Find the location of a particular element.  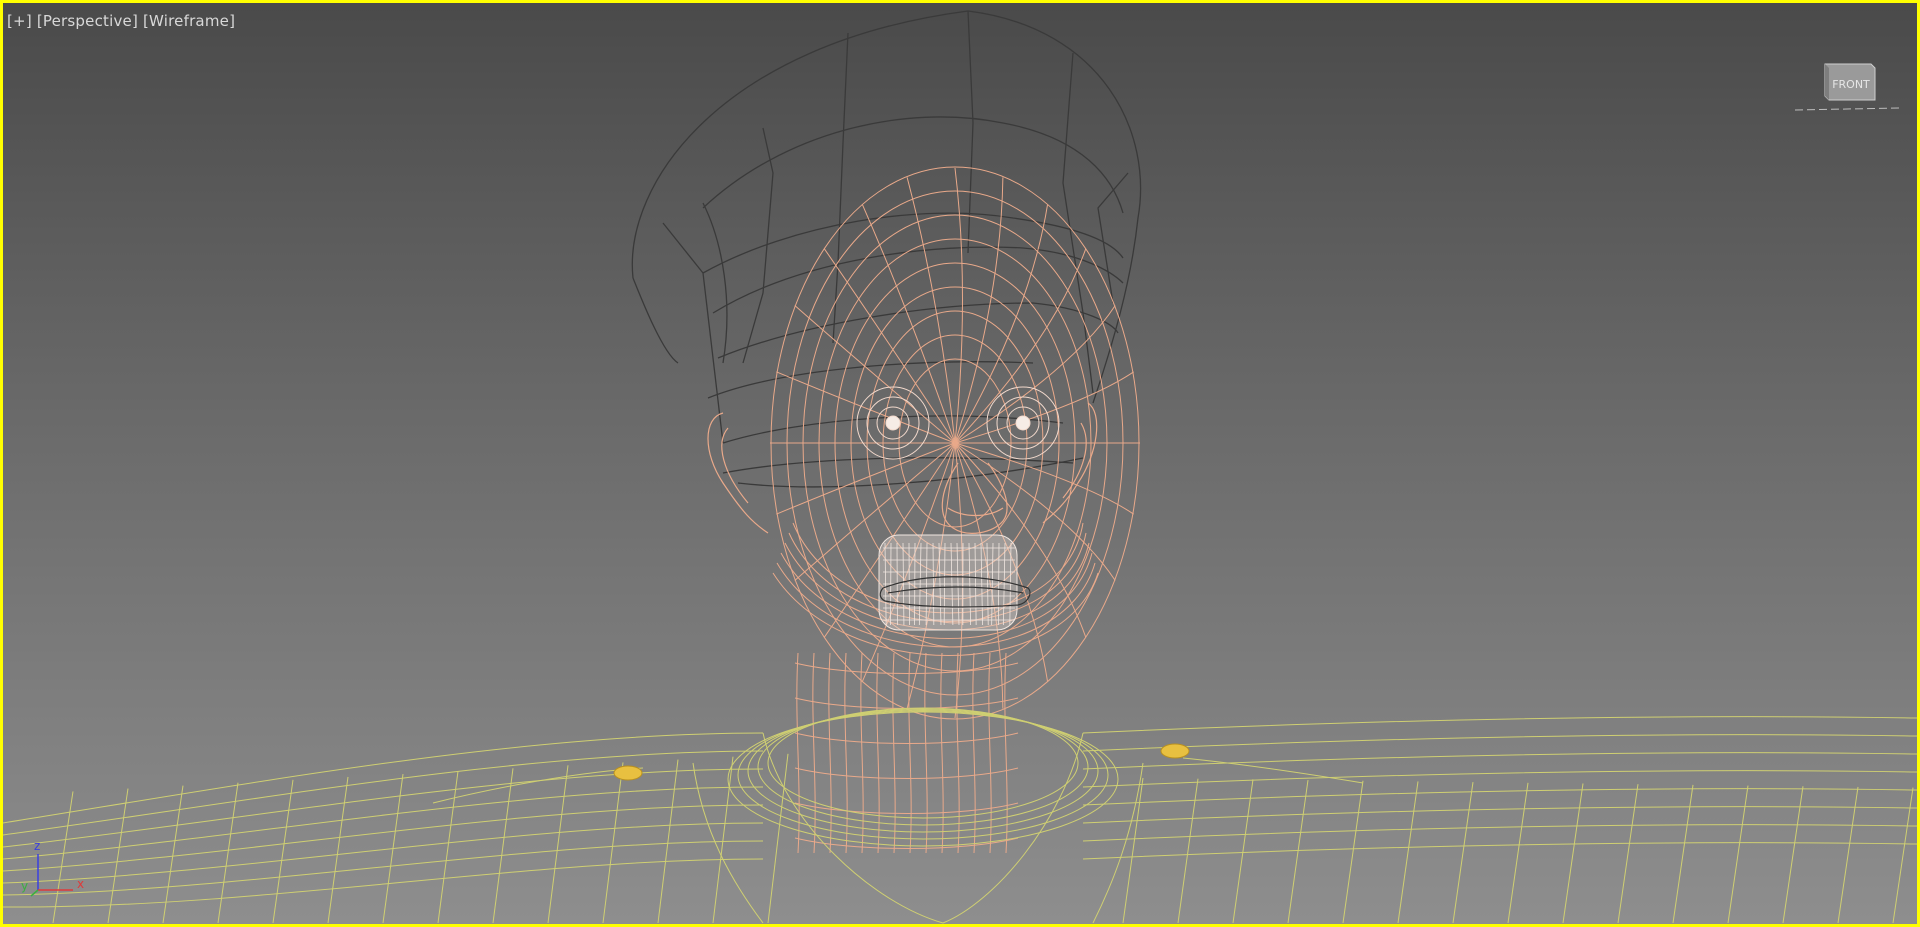

viewcube-icon: FRONT is located at coordinates (1848, 88).